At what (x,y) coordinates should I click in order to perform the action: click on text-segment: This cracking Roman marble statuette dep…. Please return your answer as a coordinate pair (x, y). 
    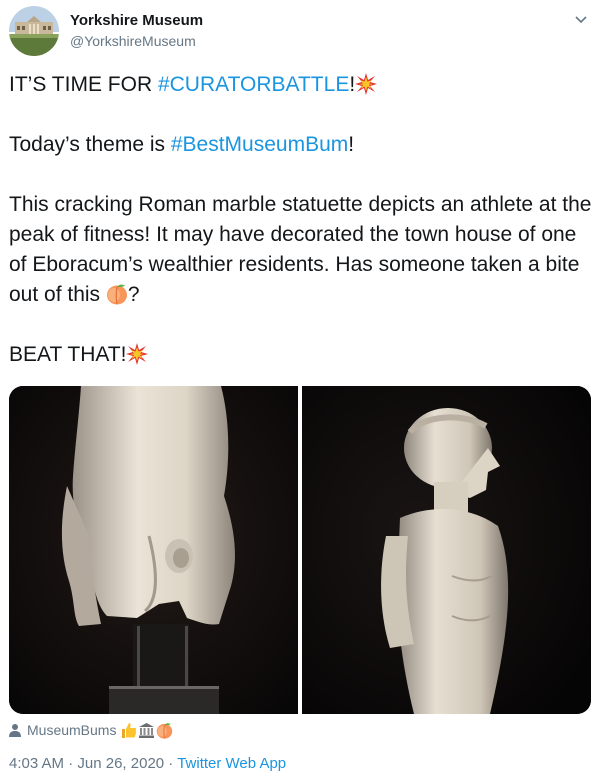
    Looking at the image, I should click on (300, 249).